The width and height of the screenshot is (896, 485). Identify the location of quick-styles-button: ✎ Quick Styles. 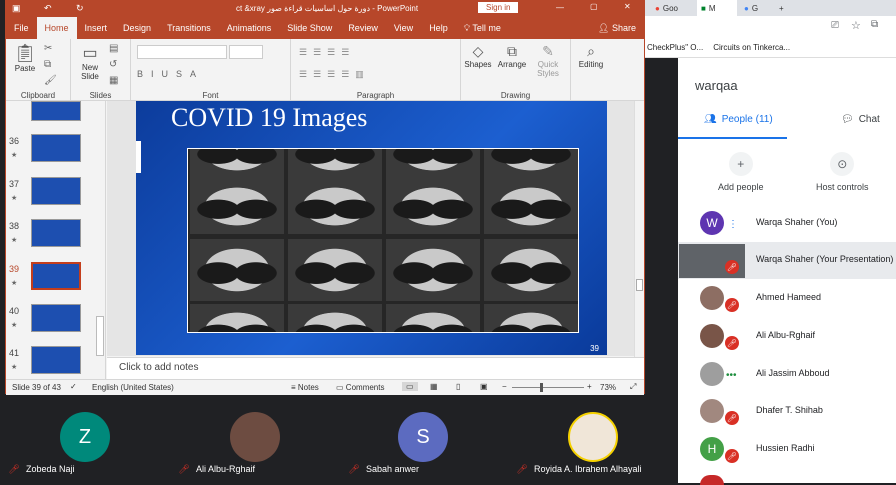
(548, 60).